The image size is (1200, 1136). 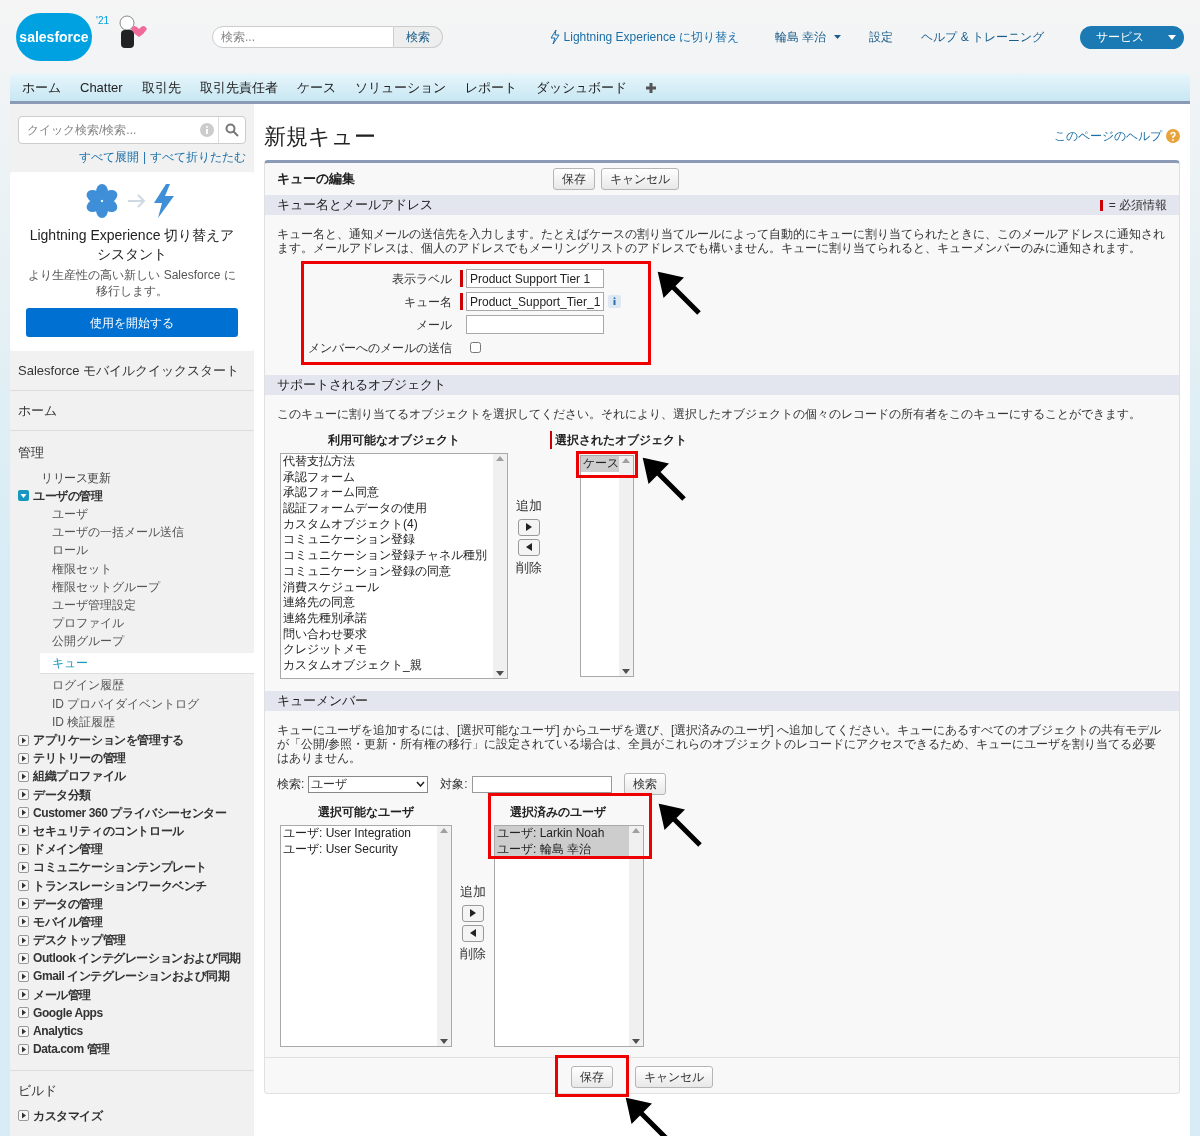 What do you see at coordinates (68, 495) in the screenshot?
I see `tree-item: ユーザの管理` at bounding box center [68, 495].